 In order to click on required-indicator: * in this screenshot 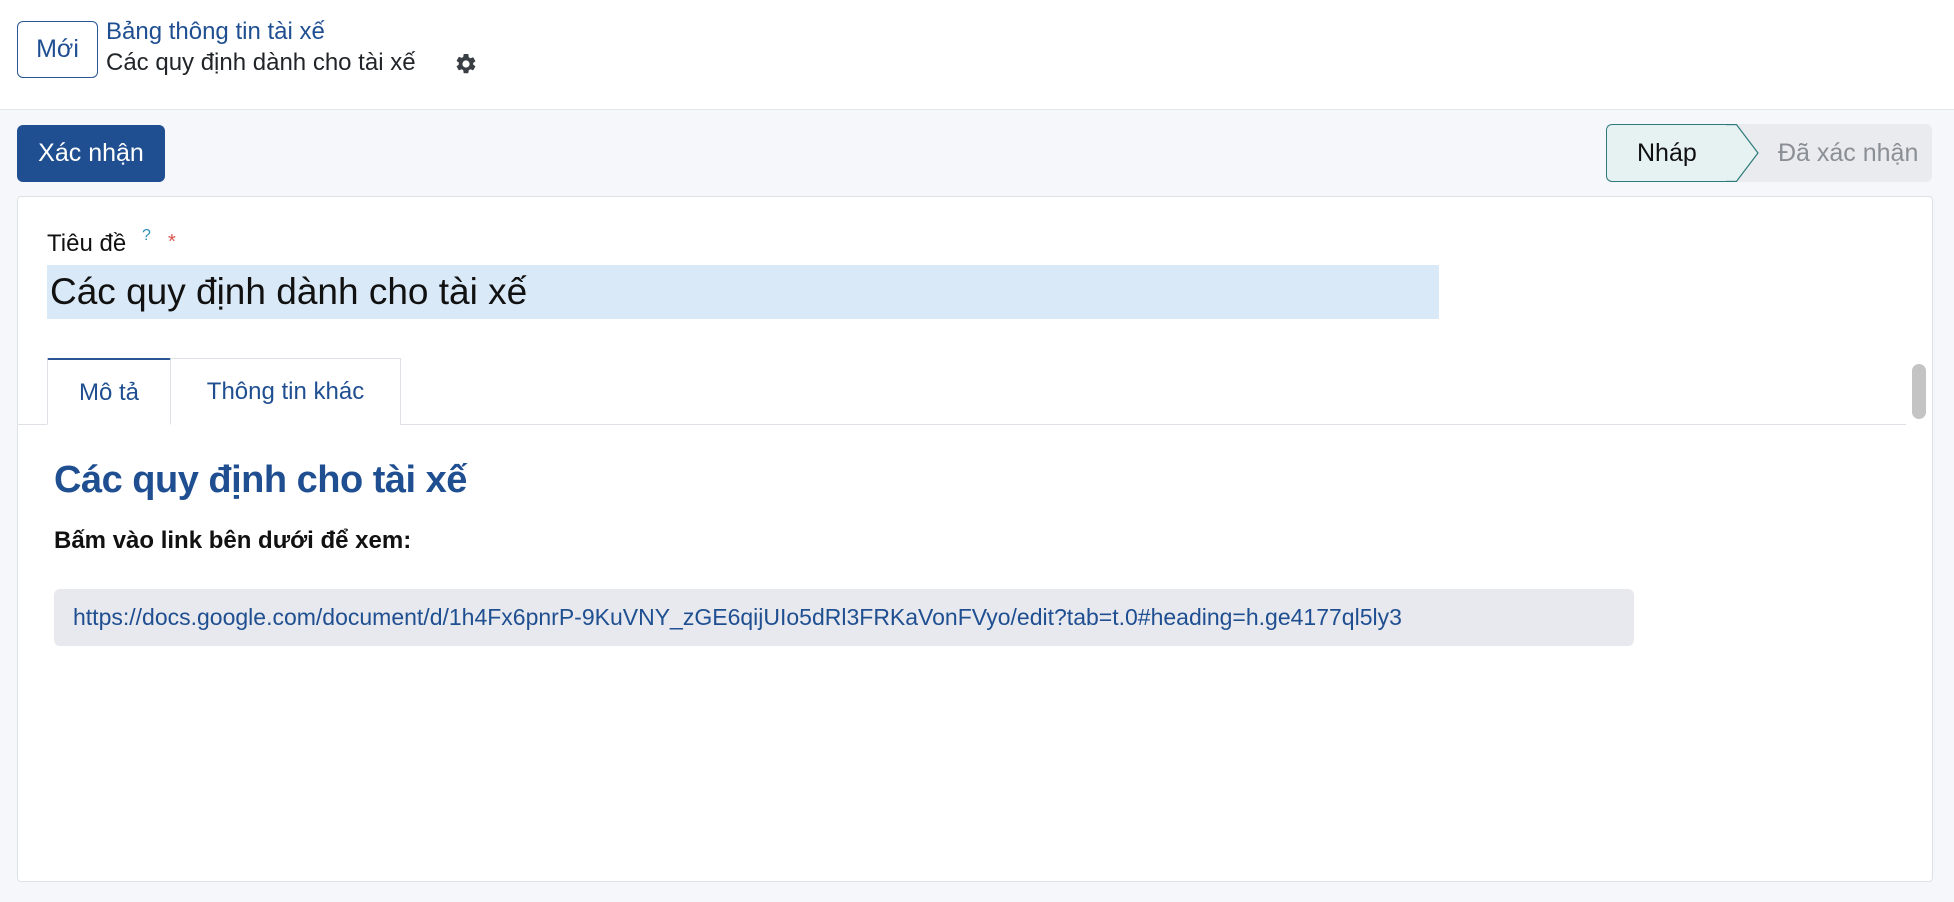, I will do `click(172, 242)`.